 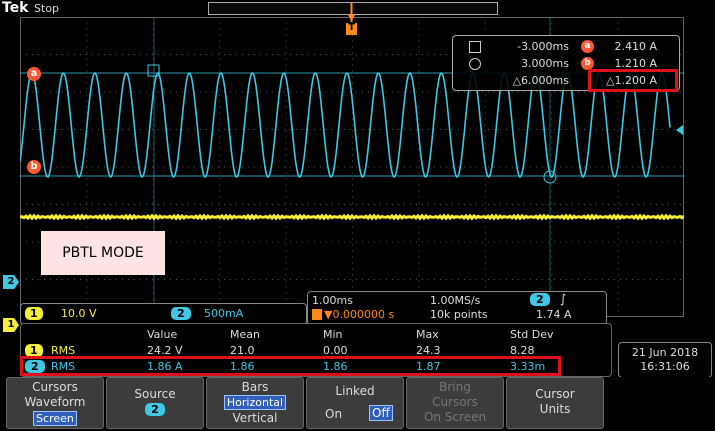 What do you see at coordinates (334, 414) in the screenshot?
I see `linked-on-option: On` at bounding box center [334, 414].